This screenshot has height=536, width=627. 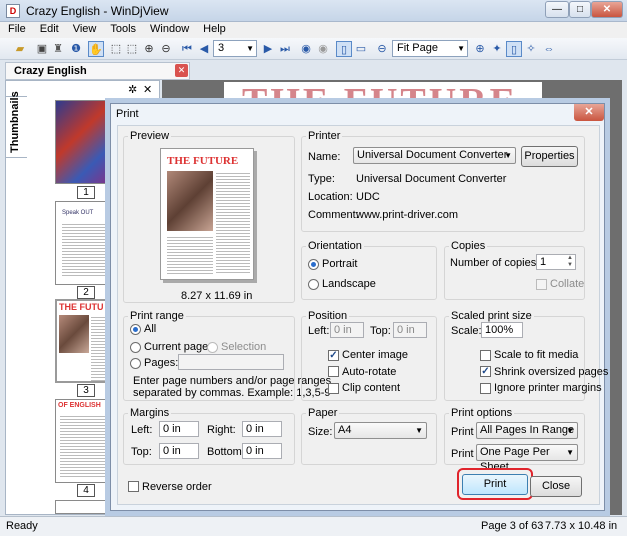 What do you see at coordinates (48, 28) in the screenshot?
I see `menu-edit: Edit` at bounding box center [48, 28].